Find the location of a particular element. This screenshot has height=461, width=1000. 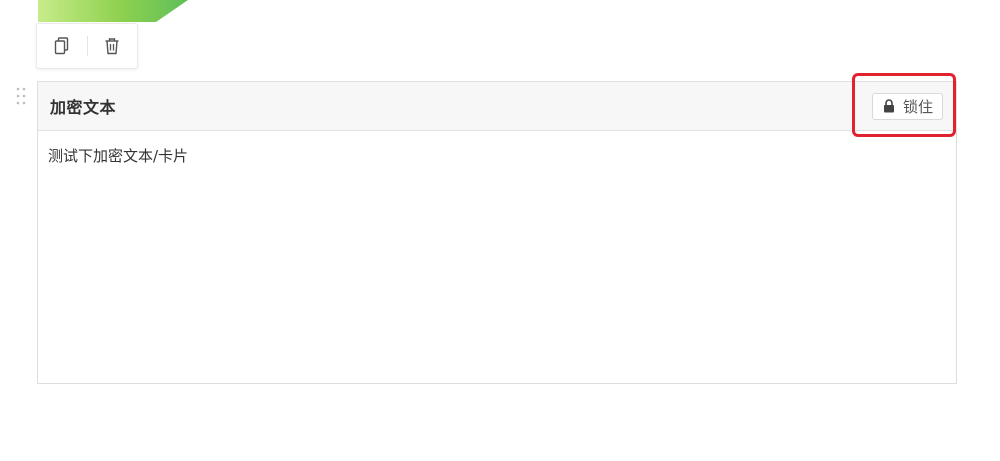

card-header: 加密文本 锁住 is located at coordinates (497, 106).